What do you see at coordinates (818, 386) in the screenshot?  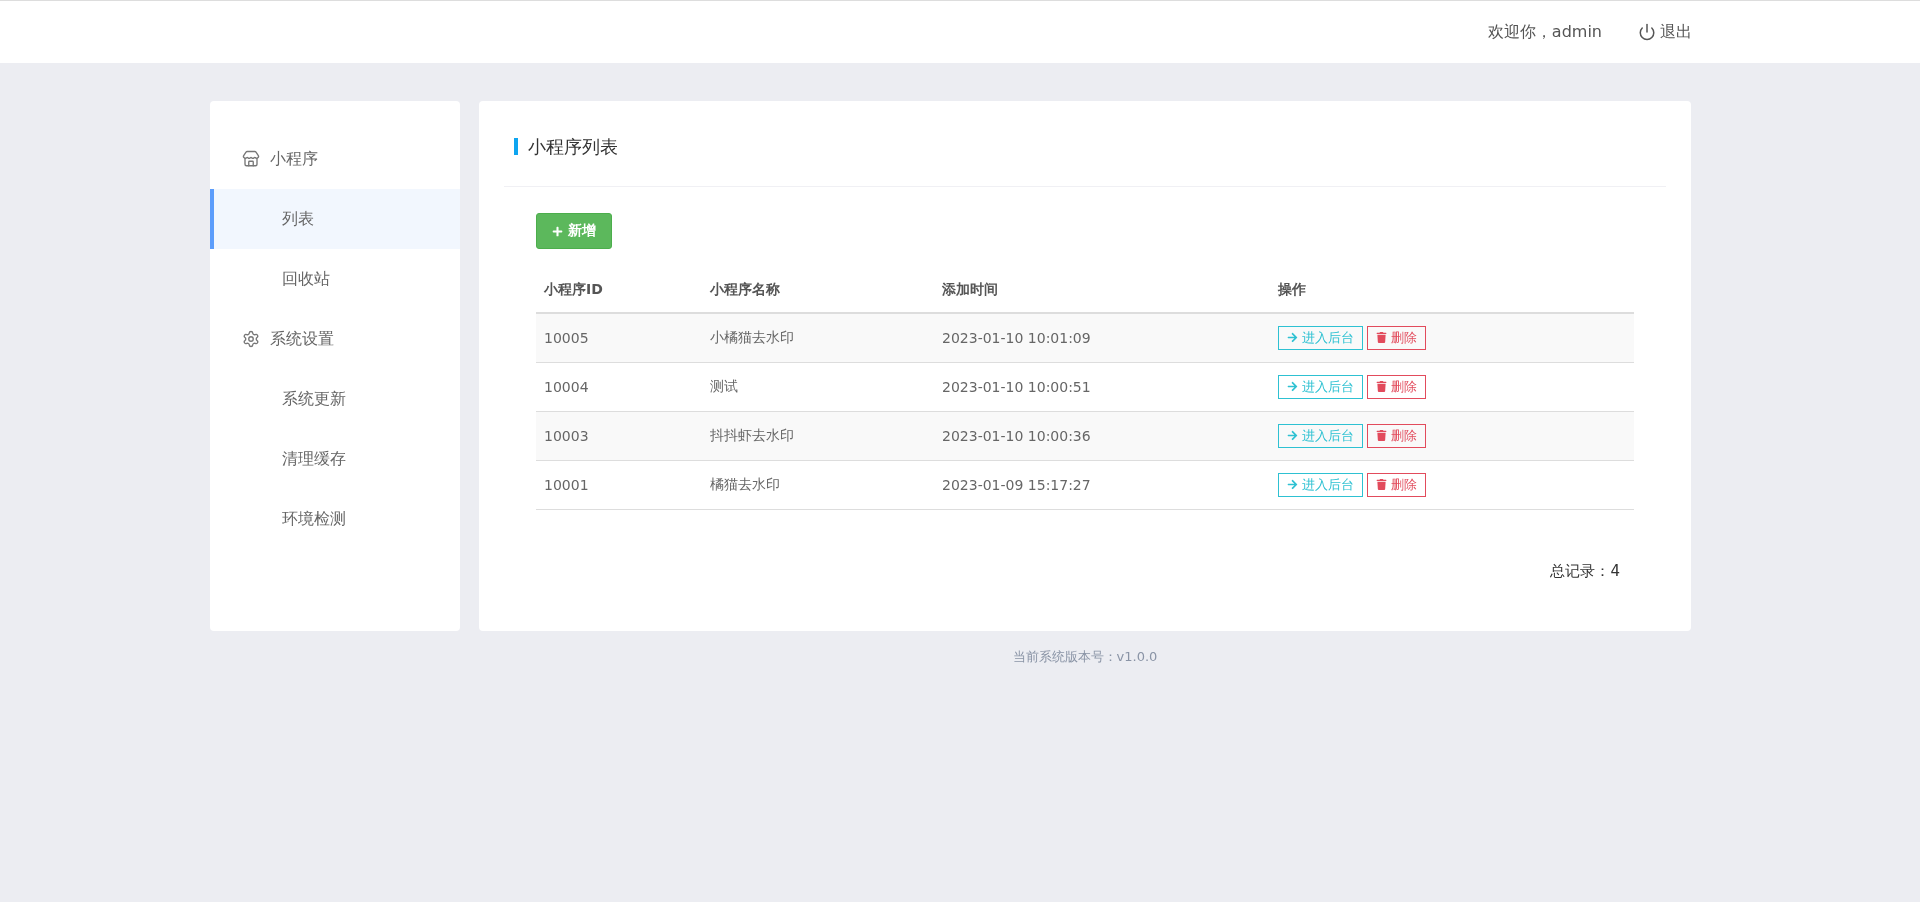 I see `table-cell: 测试` at bounding box center [818, 386].